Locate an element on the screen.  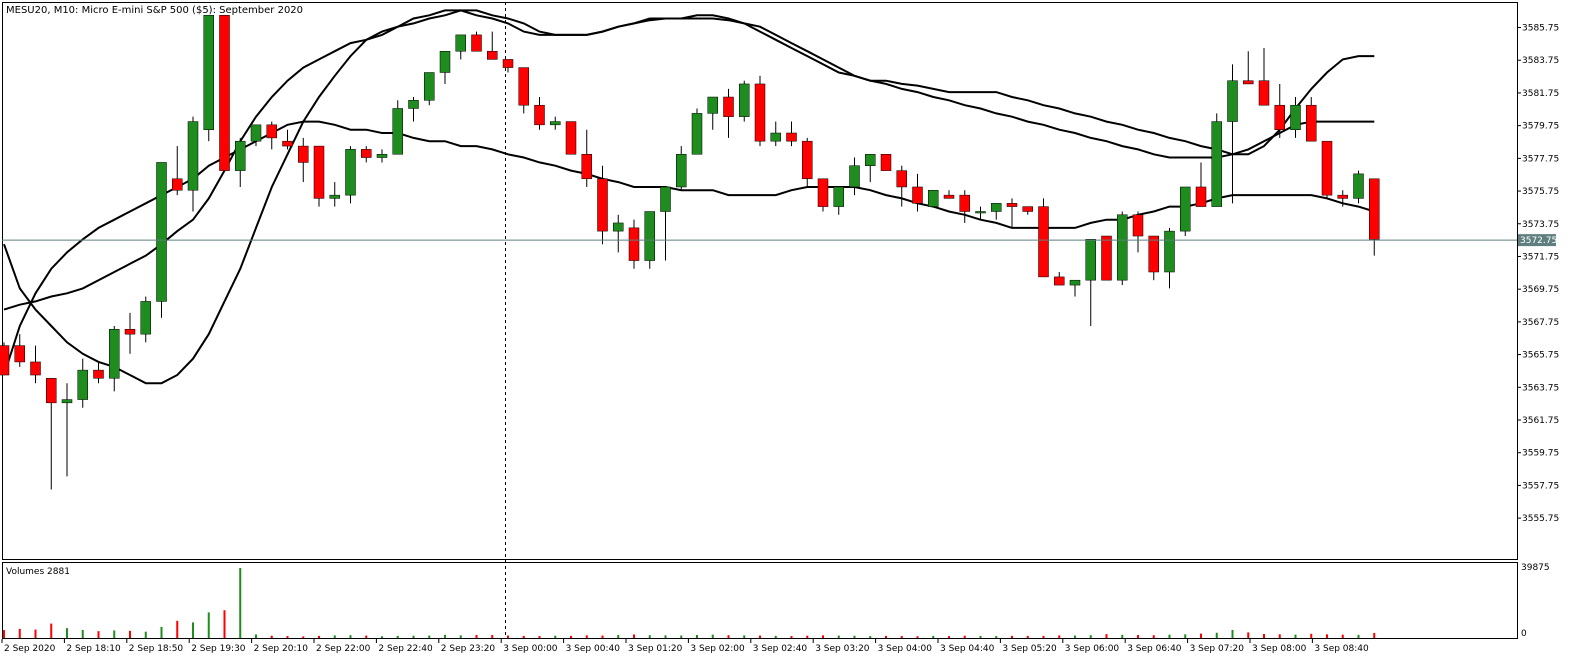
time-tick-label: 2 Sep 18:10 is located at coordinates (93, 649).